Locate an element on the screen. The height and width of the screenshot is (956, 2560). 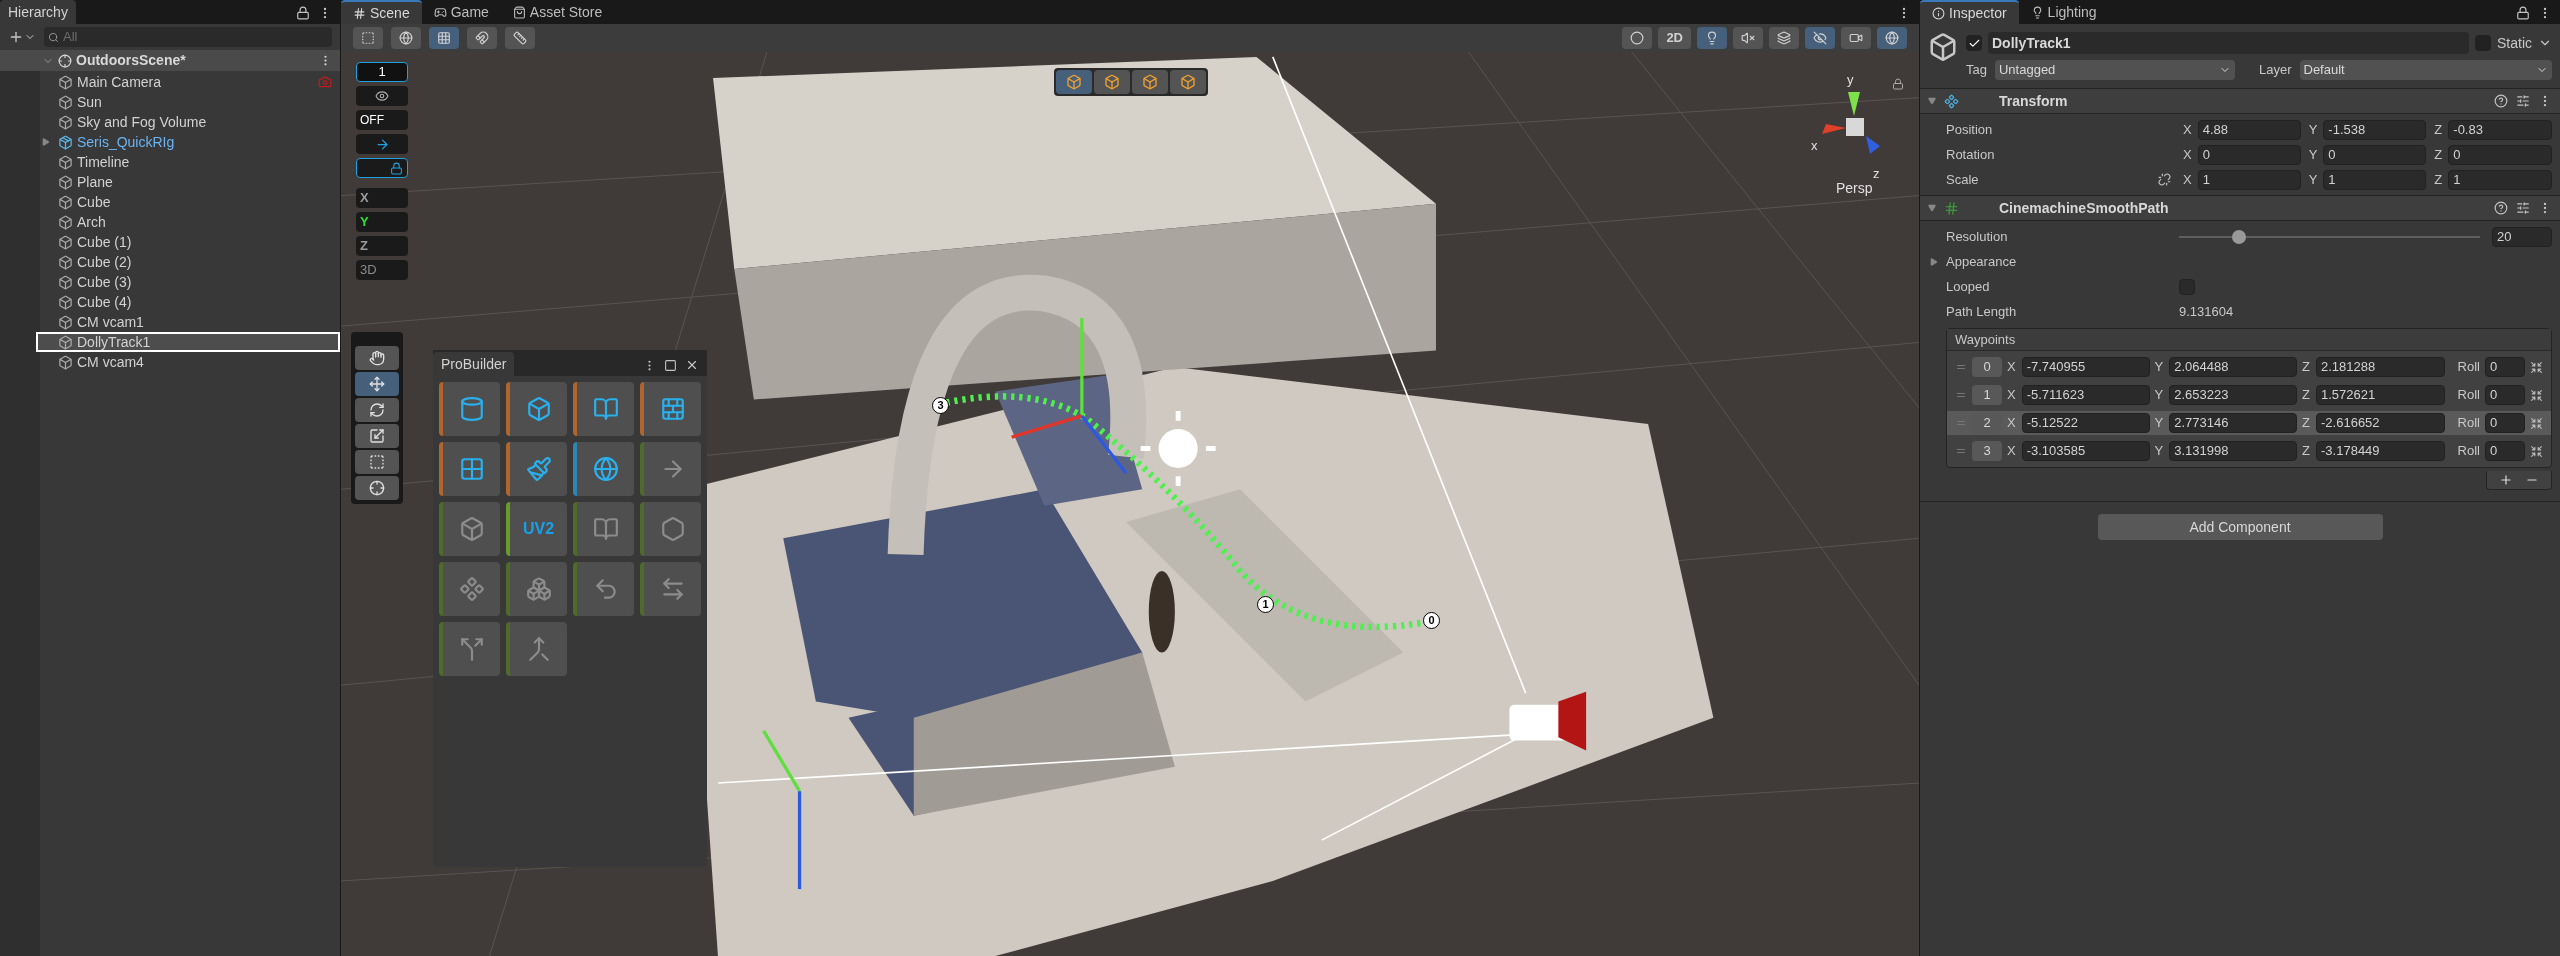
grid-size-field: 1 is located at coordinates (382, 72).